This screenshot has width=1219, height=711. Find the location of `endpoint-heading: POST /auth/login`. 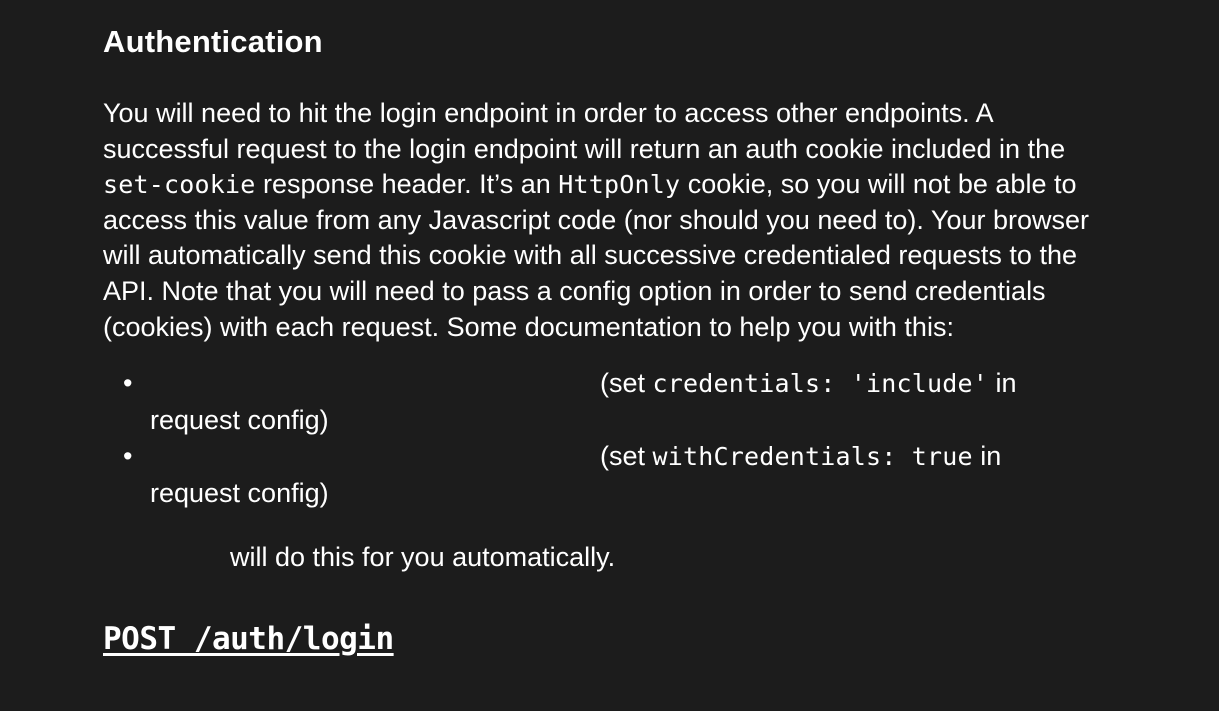

endpoint-heading: POST /auth/login is located at coordinates (603, 639).